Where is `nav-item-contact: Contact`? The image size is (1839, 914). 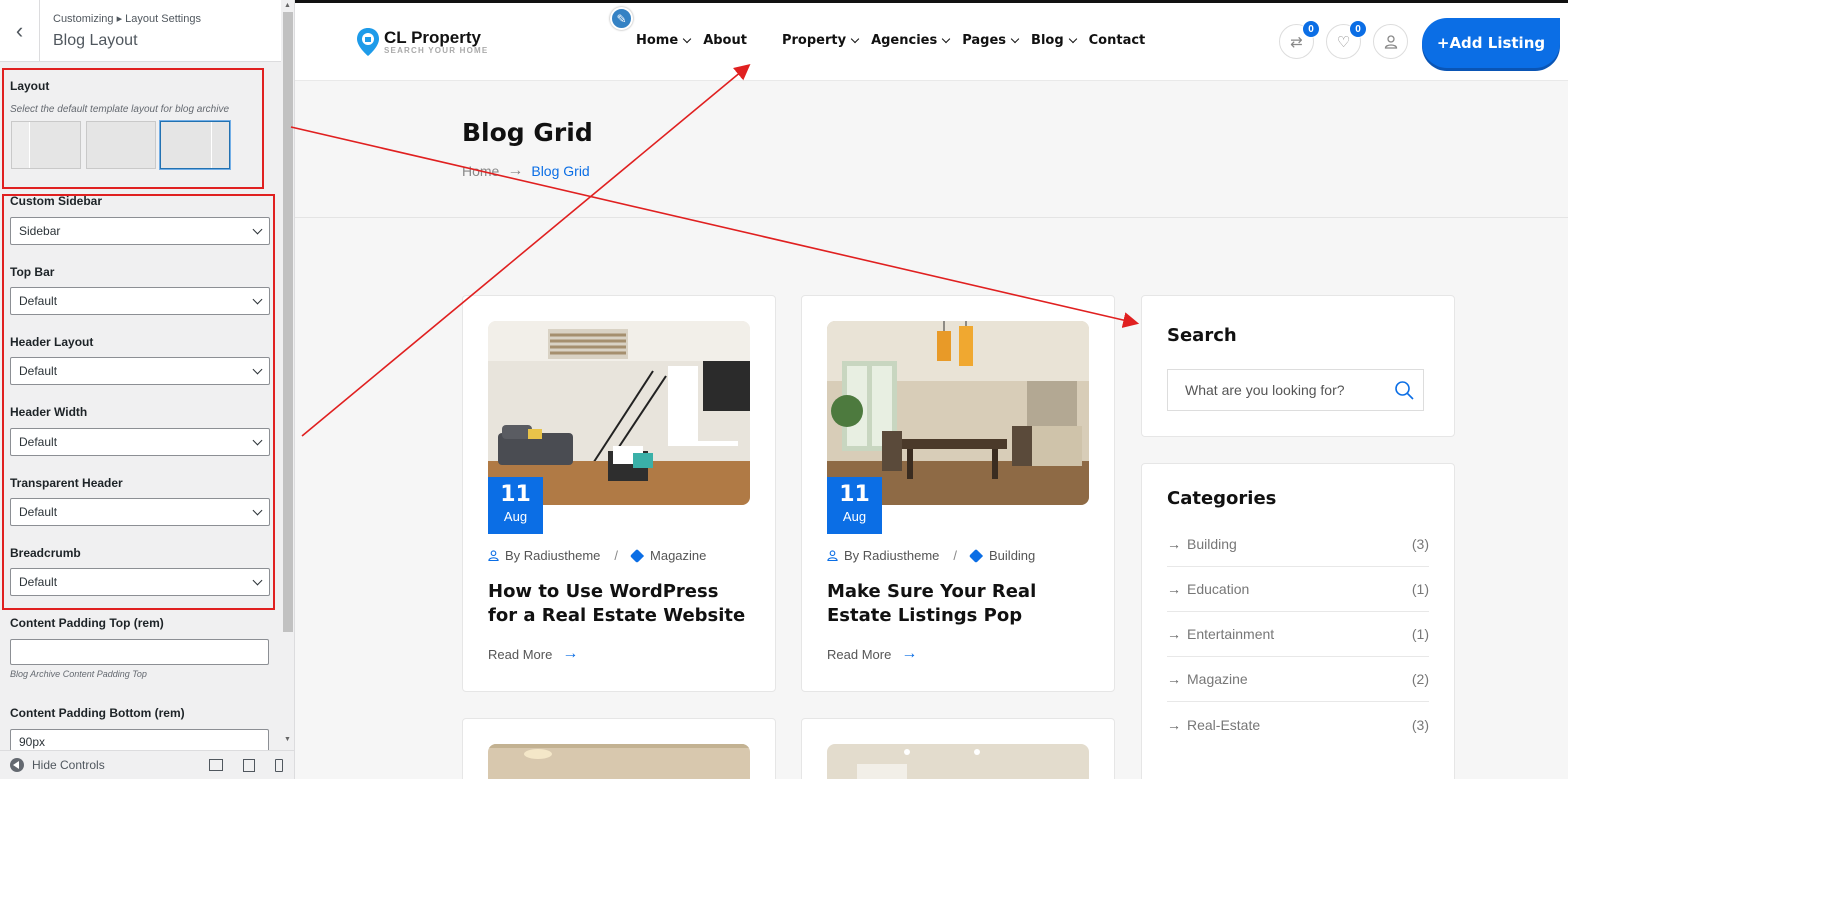 nav-item-contact: Contact is located at coordinates (1117, 40).